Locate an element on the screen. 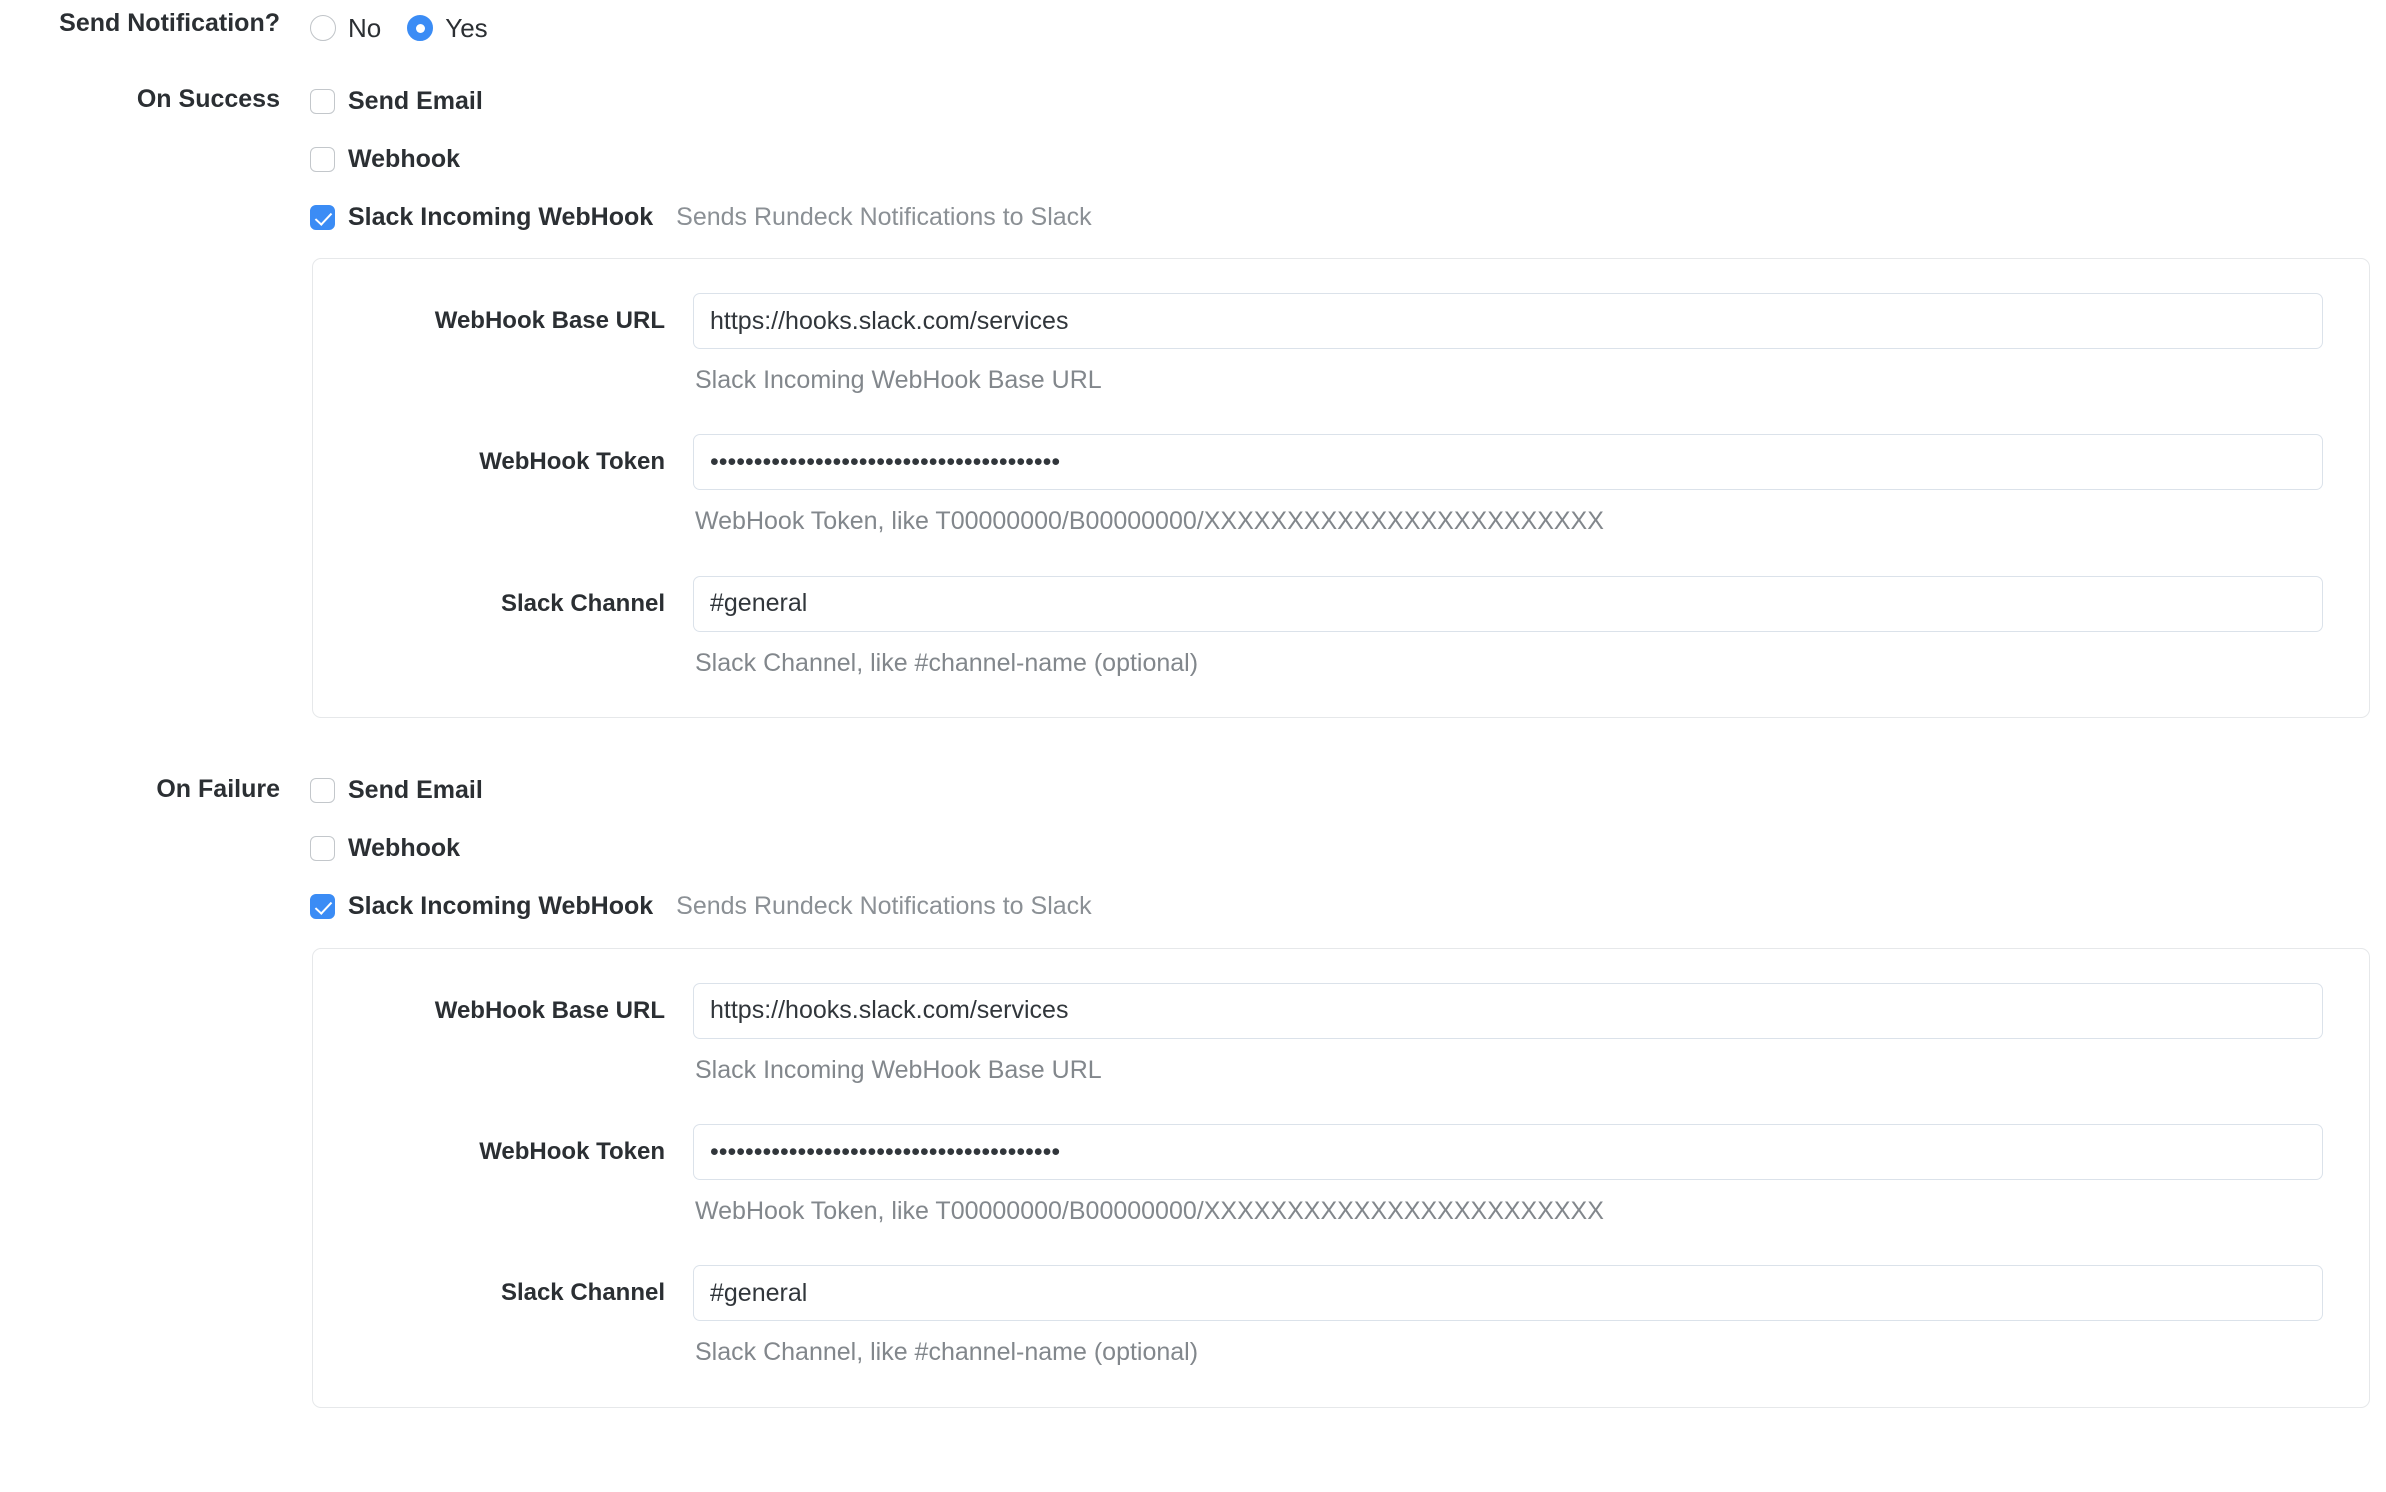  on-failure-base-url-help: Slack Incoming WebHook Base URL is located at coordinates (898, 1069).